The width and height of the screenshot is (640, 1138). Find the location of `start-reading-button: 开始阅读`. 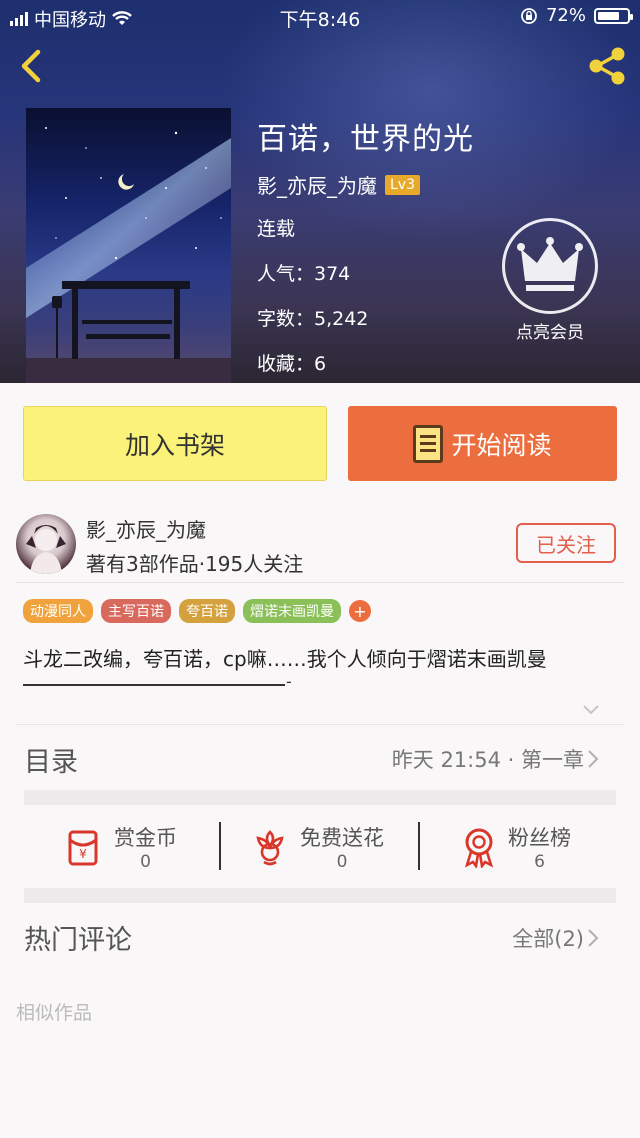

start-reading-button: 开始阅读 is located at coordinates (482, 443).